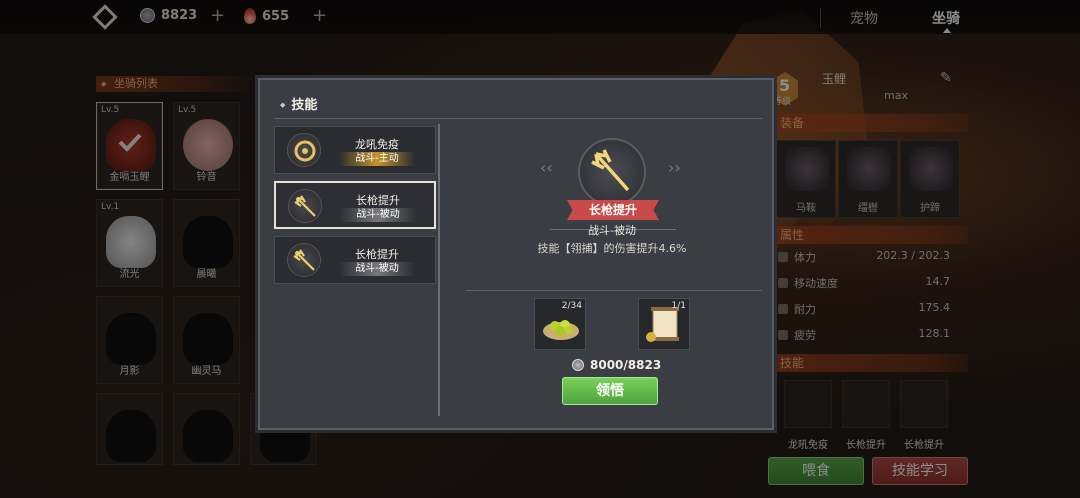  What do you see at coordinates (612, 172) in the screenshot?
I see `selected-skill-spear-icon` at bounding box center [612, 172].